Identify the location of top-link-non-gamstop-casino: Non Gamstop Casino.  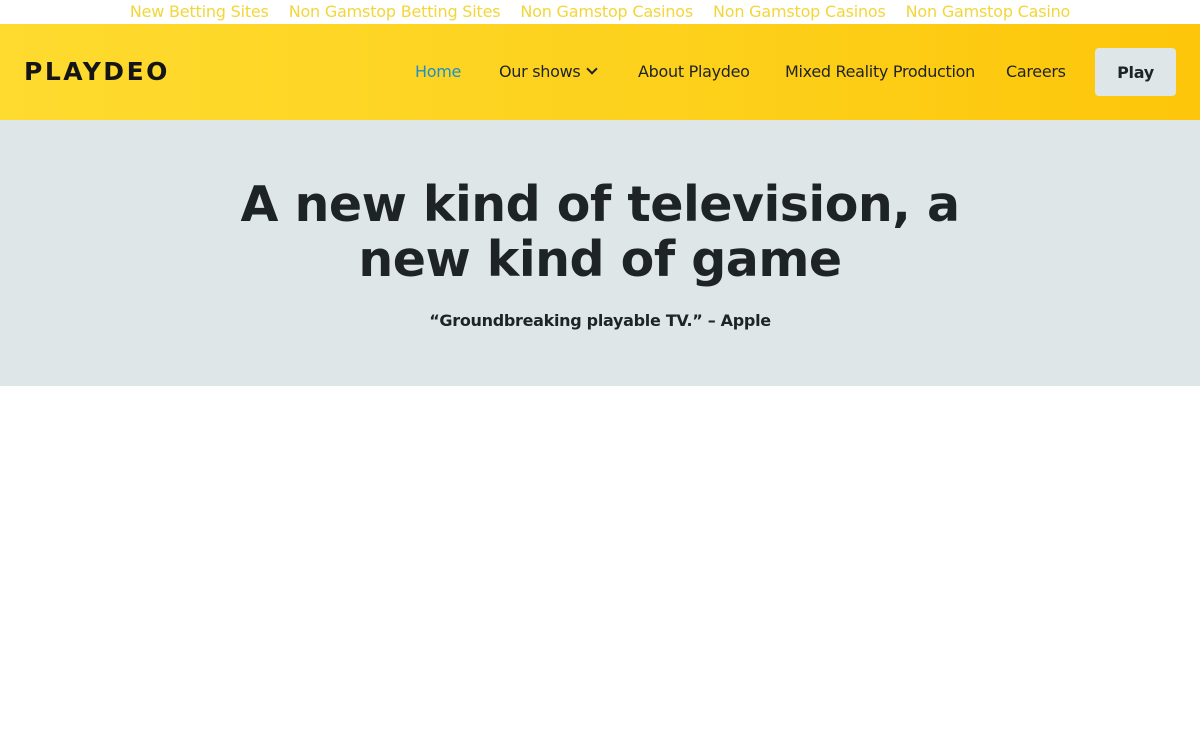
(988, 12).